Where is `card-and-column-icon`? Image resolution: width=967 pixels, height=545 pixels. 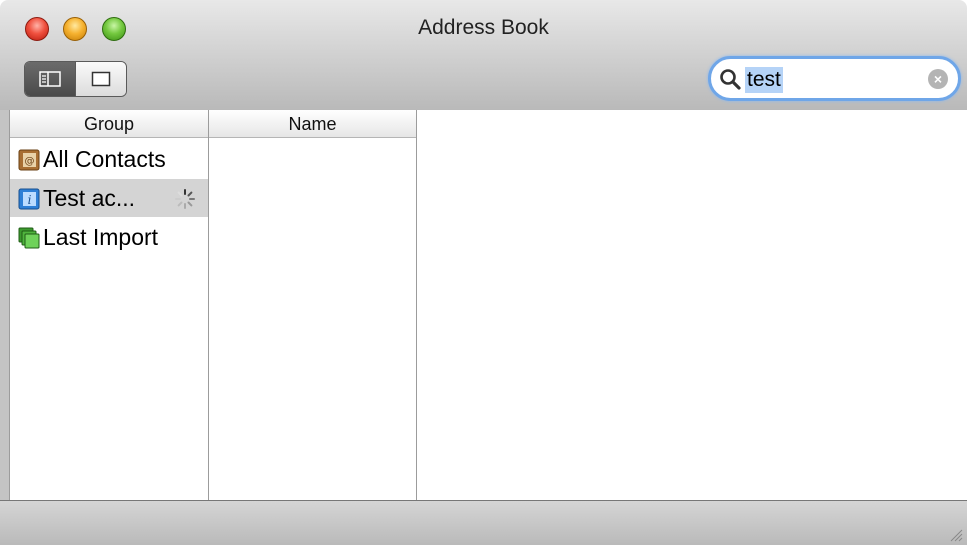 card-and-column-icon is located at coordinates (50, 79).